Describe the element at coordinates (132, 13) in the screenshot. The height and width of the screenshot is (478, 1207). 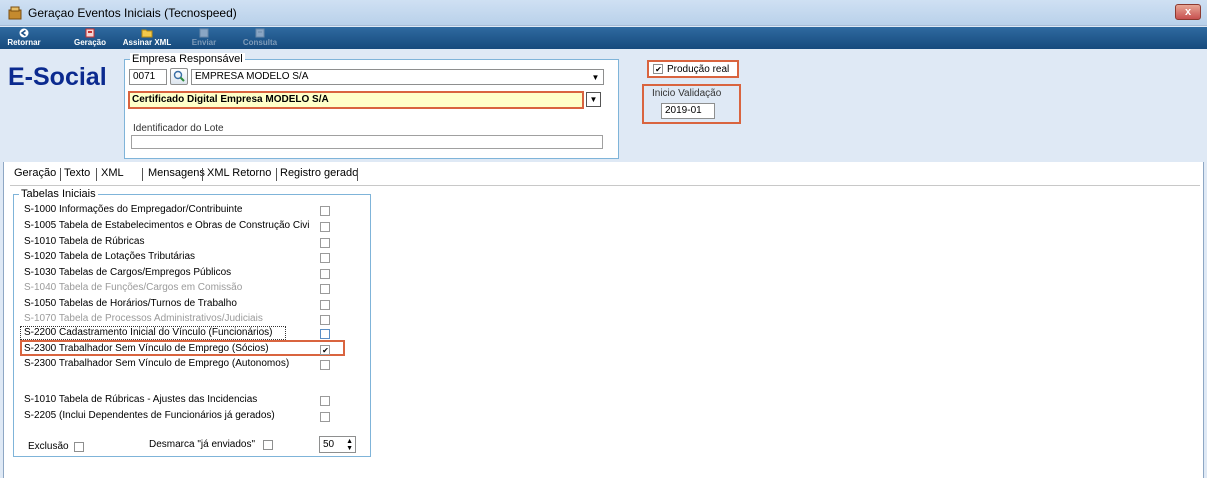
I see `window-title: Geraçao Eventos Iniciais (Tecnospeed)` at that location.